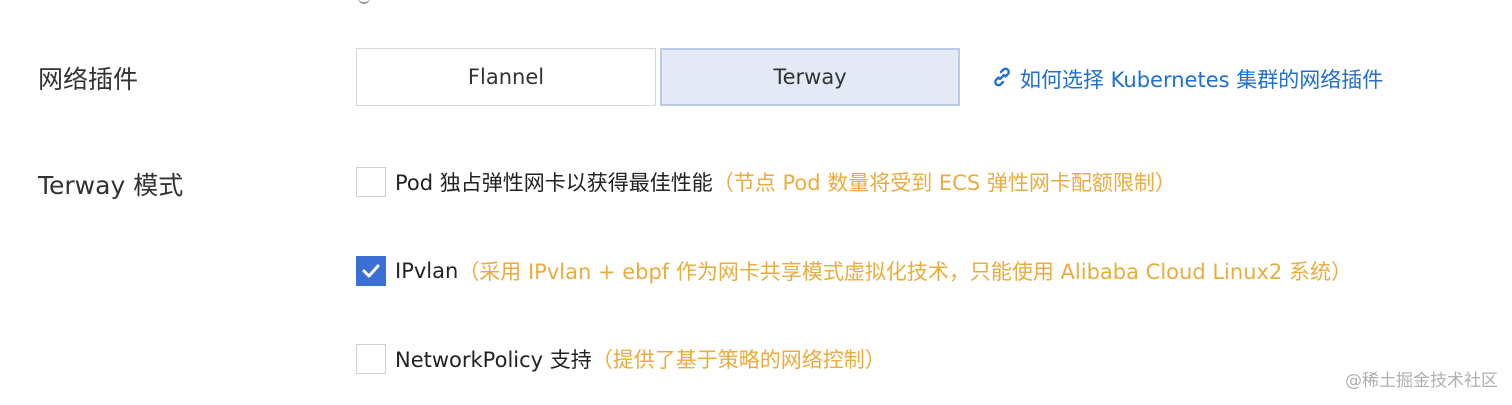 This screenshot has width=1512, height=405. What do you see at coordinates (88, 79) in the screenshot?
I see `network-plugin-label: 网络插件` at bounding box center [88, 79].